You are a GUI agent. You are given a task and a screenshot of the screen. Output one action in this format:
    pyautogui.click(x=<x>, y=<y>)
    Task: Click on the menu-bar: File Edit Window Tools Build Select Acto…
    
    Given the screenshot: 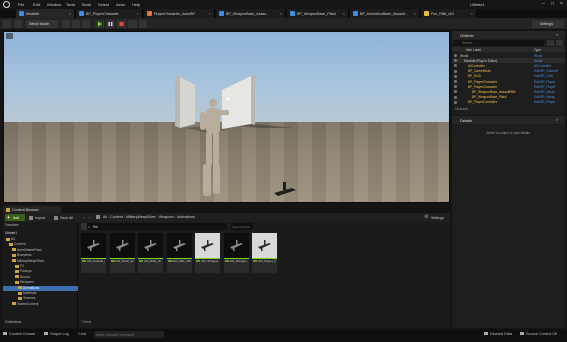 What is the action you would take?
    pyautogui.click(x=283, y=4)
    